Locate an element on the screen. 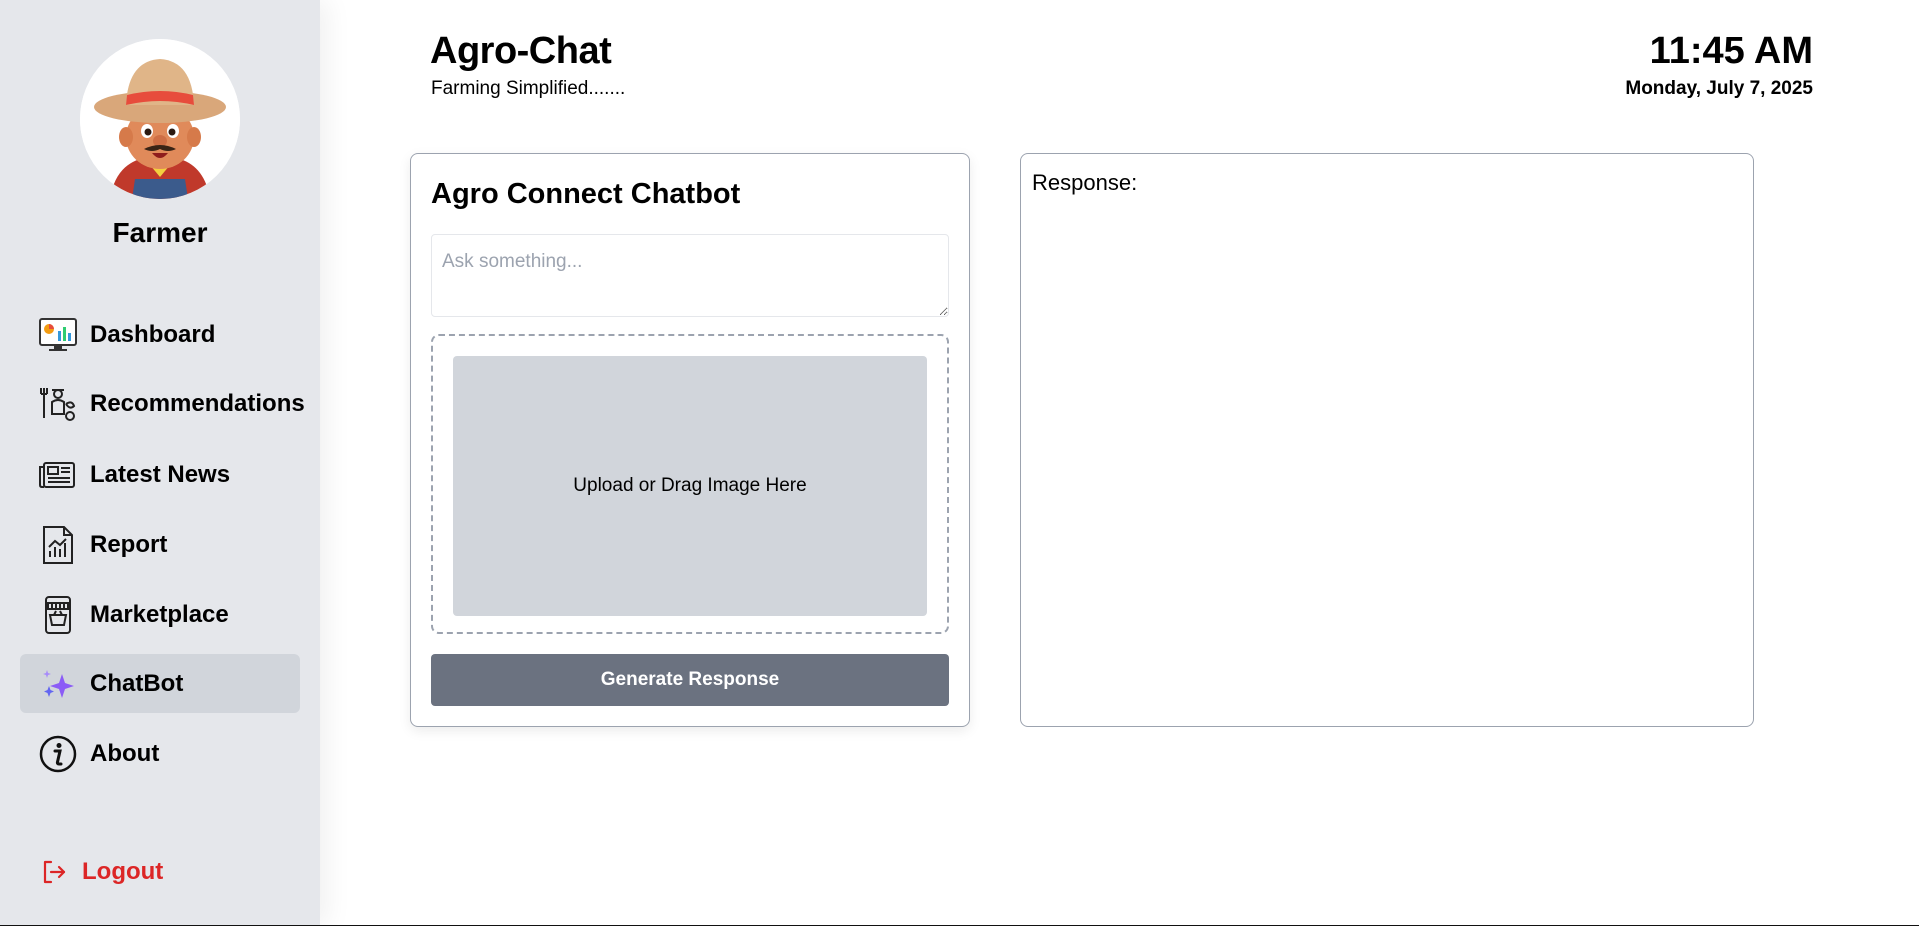 The image size is (1919, 926). newspaper-icon is located at coordinates (58, 475).